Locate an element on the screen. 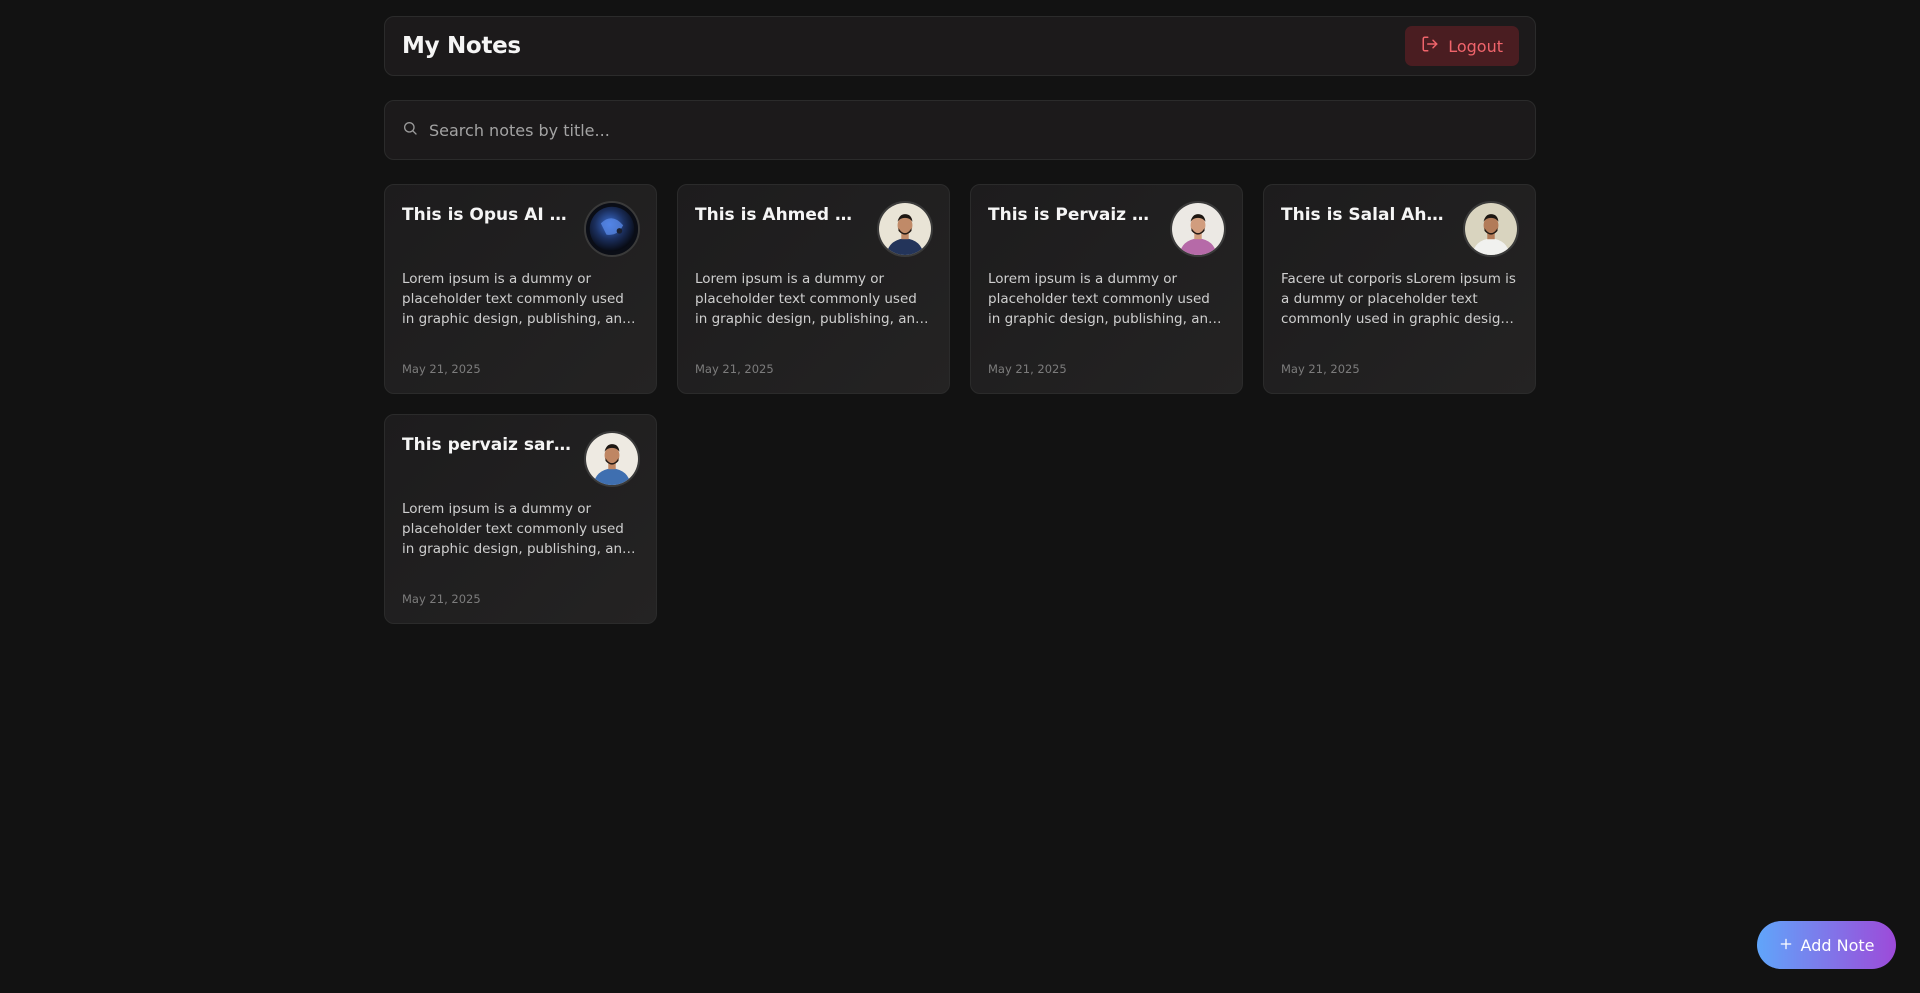 This screenshot has height=993, width=1920. search-bar is located at coordinates (960, 130).